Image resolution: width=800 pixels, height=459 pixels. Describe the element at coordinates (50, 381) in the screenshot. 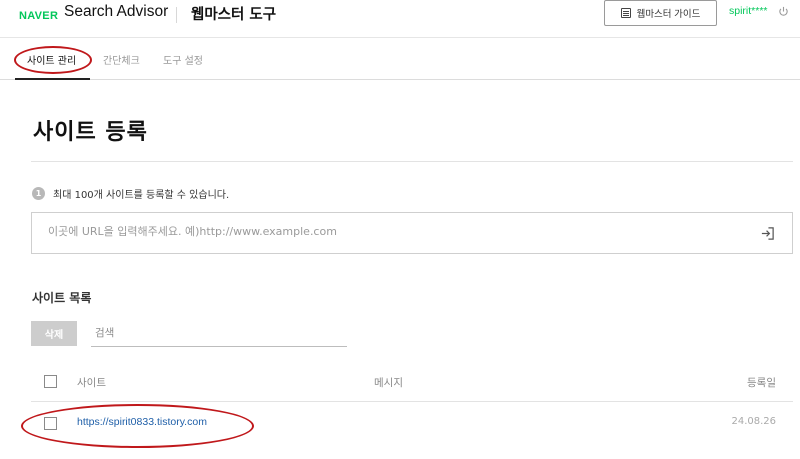

I see `select-all-checkbox` at that location.